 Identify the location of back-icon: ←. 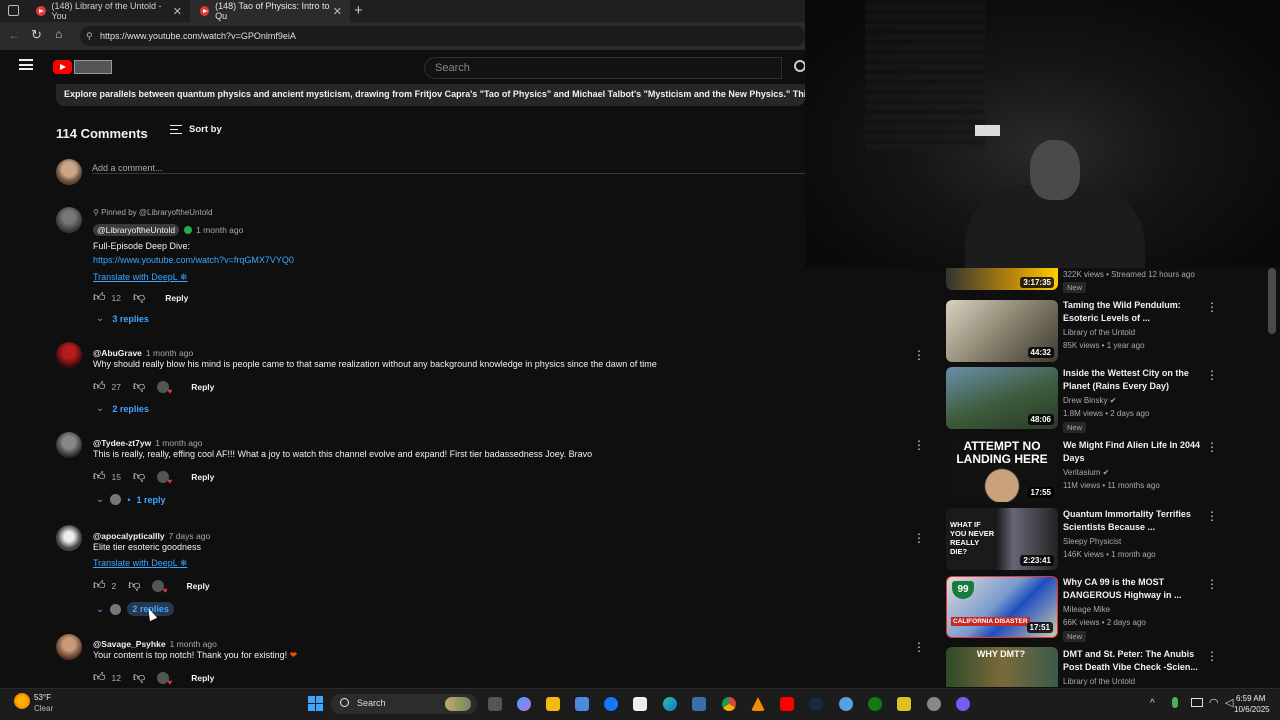
(14, 35).